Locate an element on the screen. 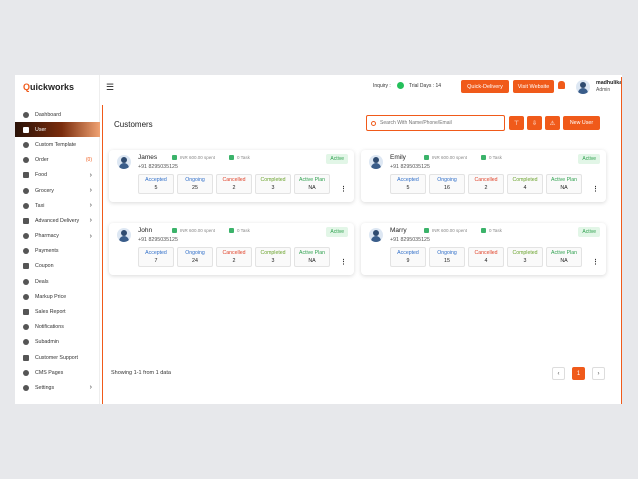 The height and width of the screenshot is (479, 638). sidebar-item-dashboard: Dashboard is located at coordinates (57, 114).